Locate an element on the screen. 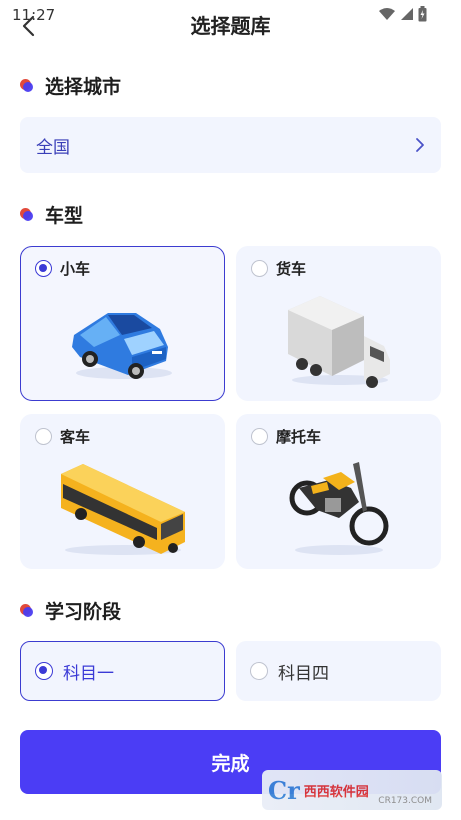 Image resolution: width=461 pixels, height=820 pixels. car-image is located at coordinates (122, 339).